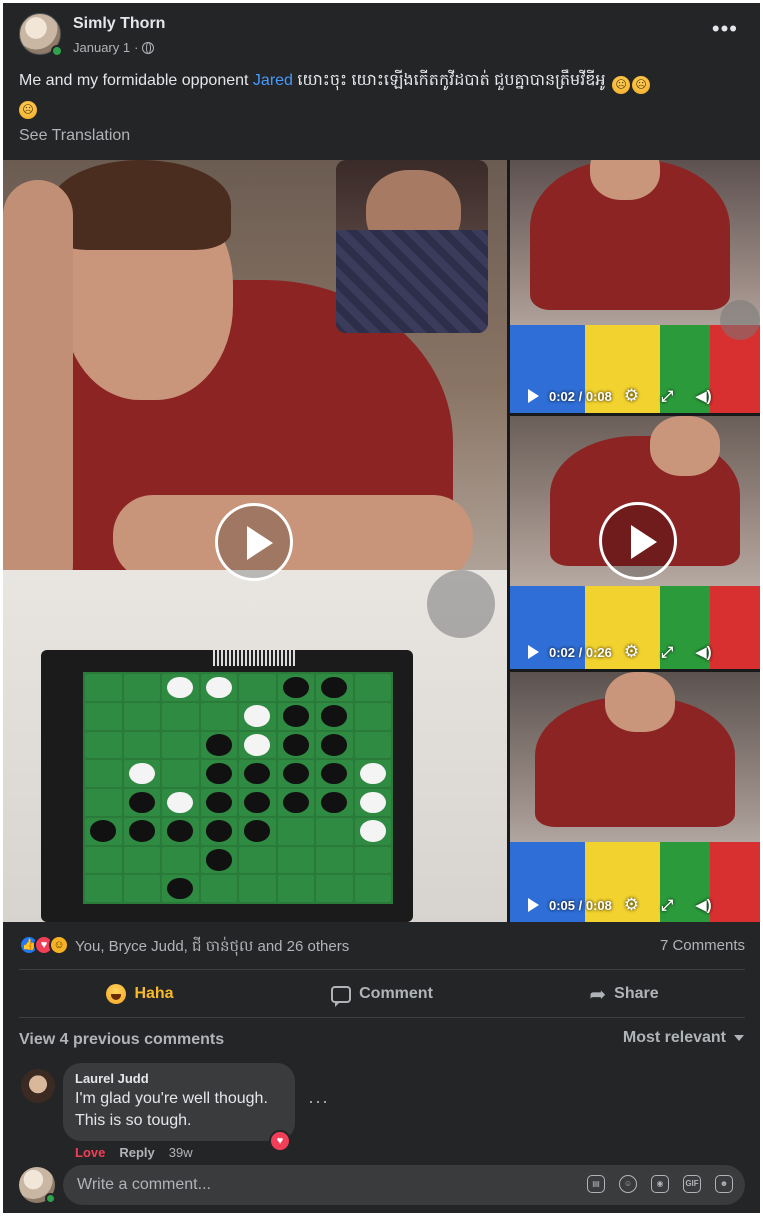  I want to click on more-horizontal-icon: •••, so click(725, 29).